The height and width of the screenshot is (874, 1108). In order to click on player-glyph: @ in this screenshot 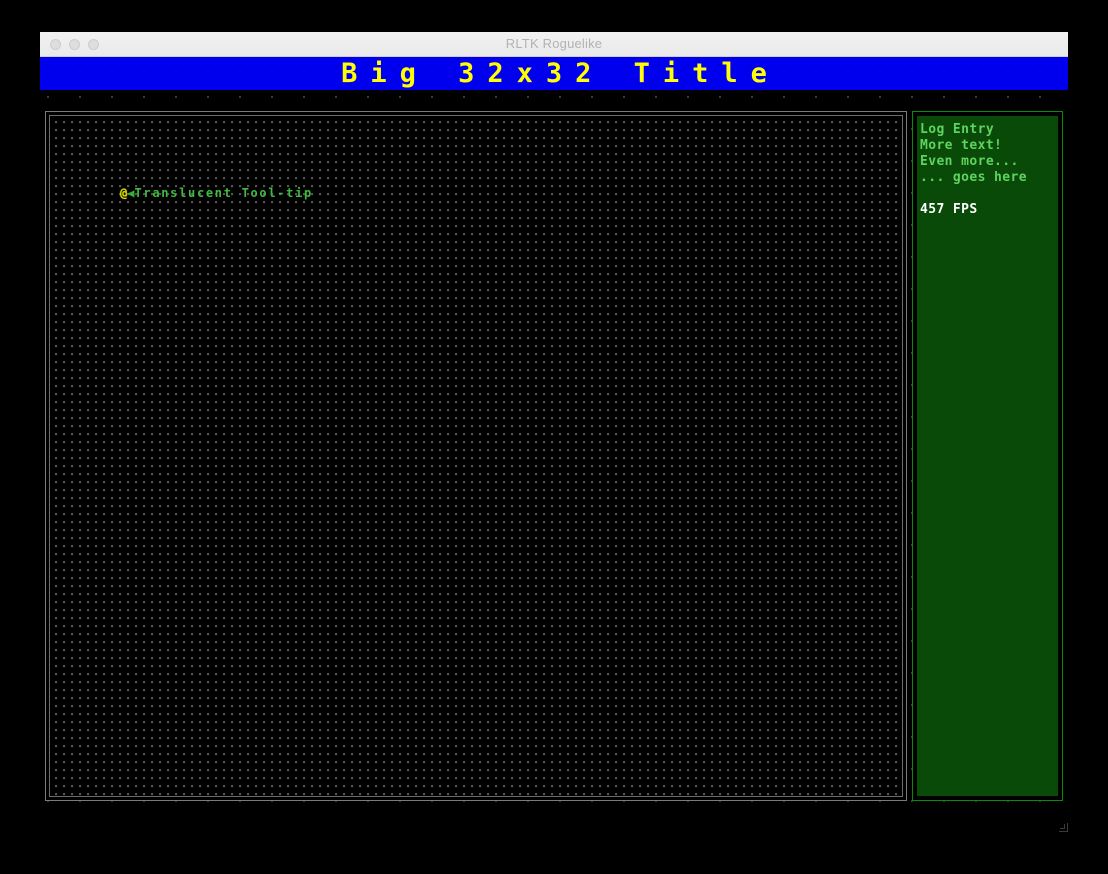, I will do `click(123, 193)`.